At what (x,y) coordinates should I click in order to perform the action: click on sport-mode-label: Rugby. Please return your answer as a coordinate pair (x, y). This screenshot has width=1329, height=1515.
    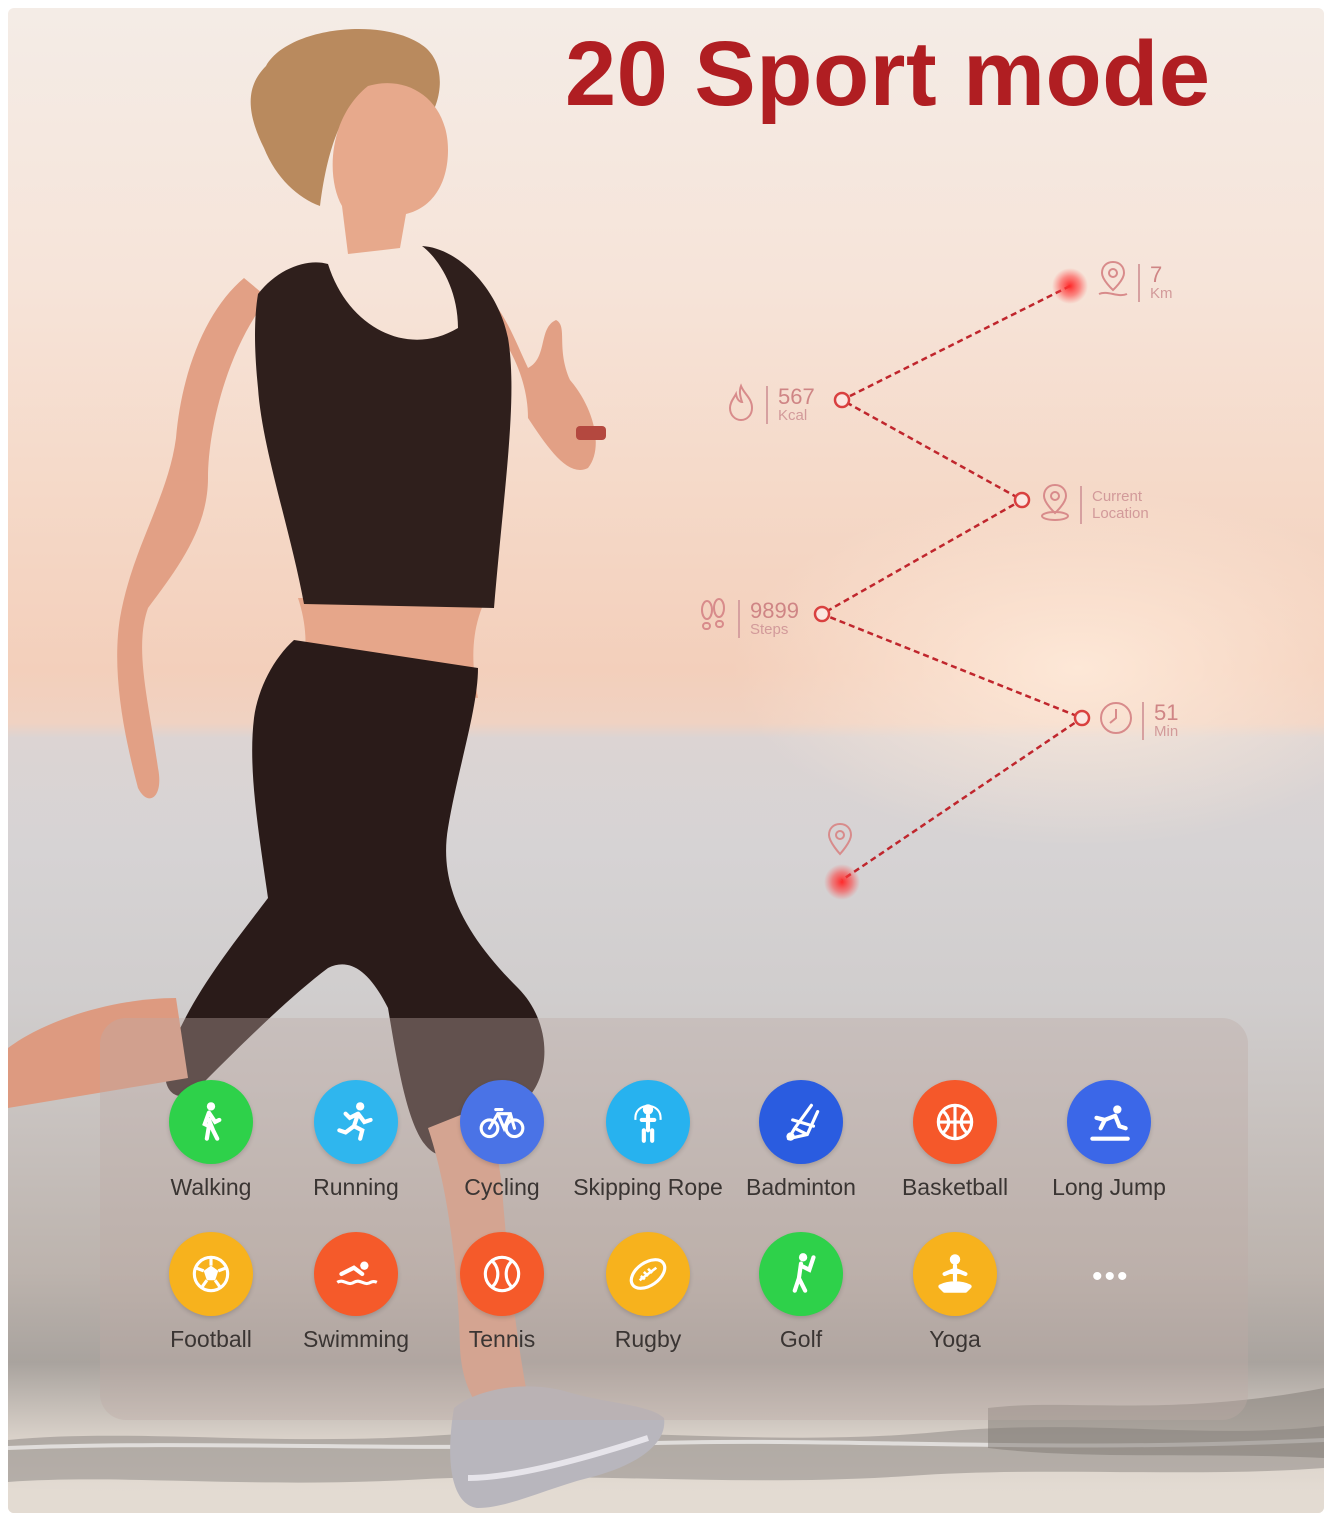
    Looking at the image, I should click on (648, 1339).